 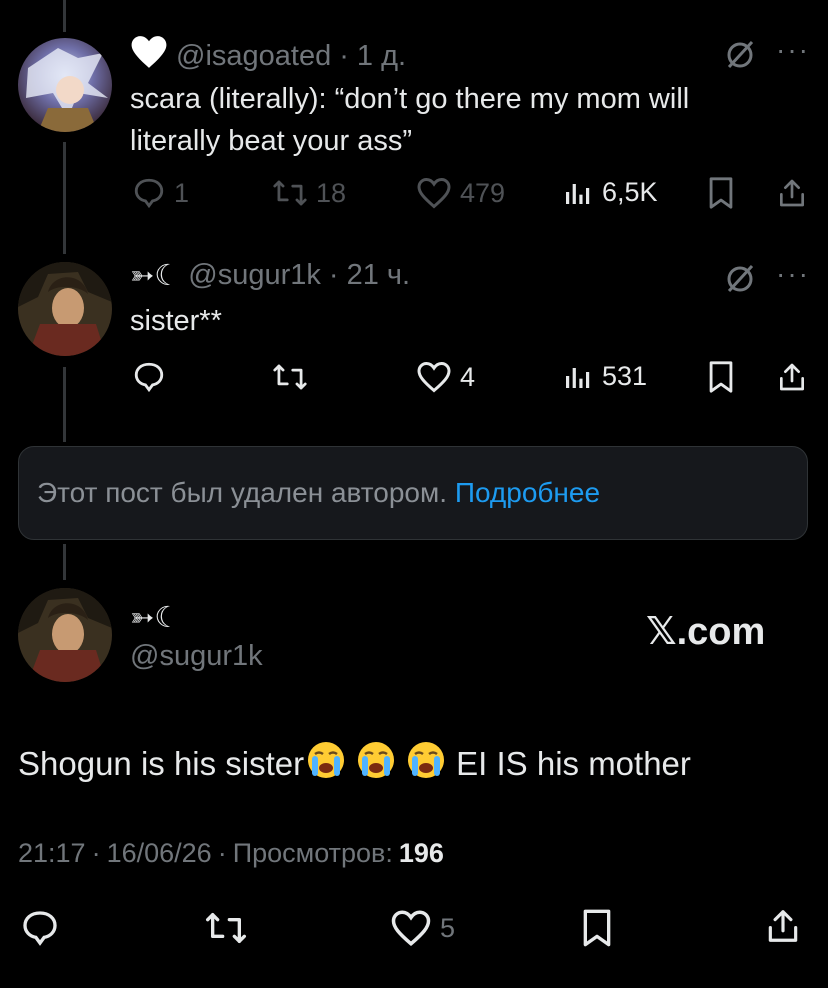 I want to click on tweet-text: sister**, so click(x=176, y=321).